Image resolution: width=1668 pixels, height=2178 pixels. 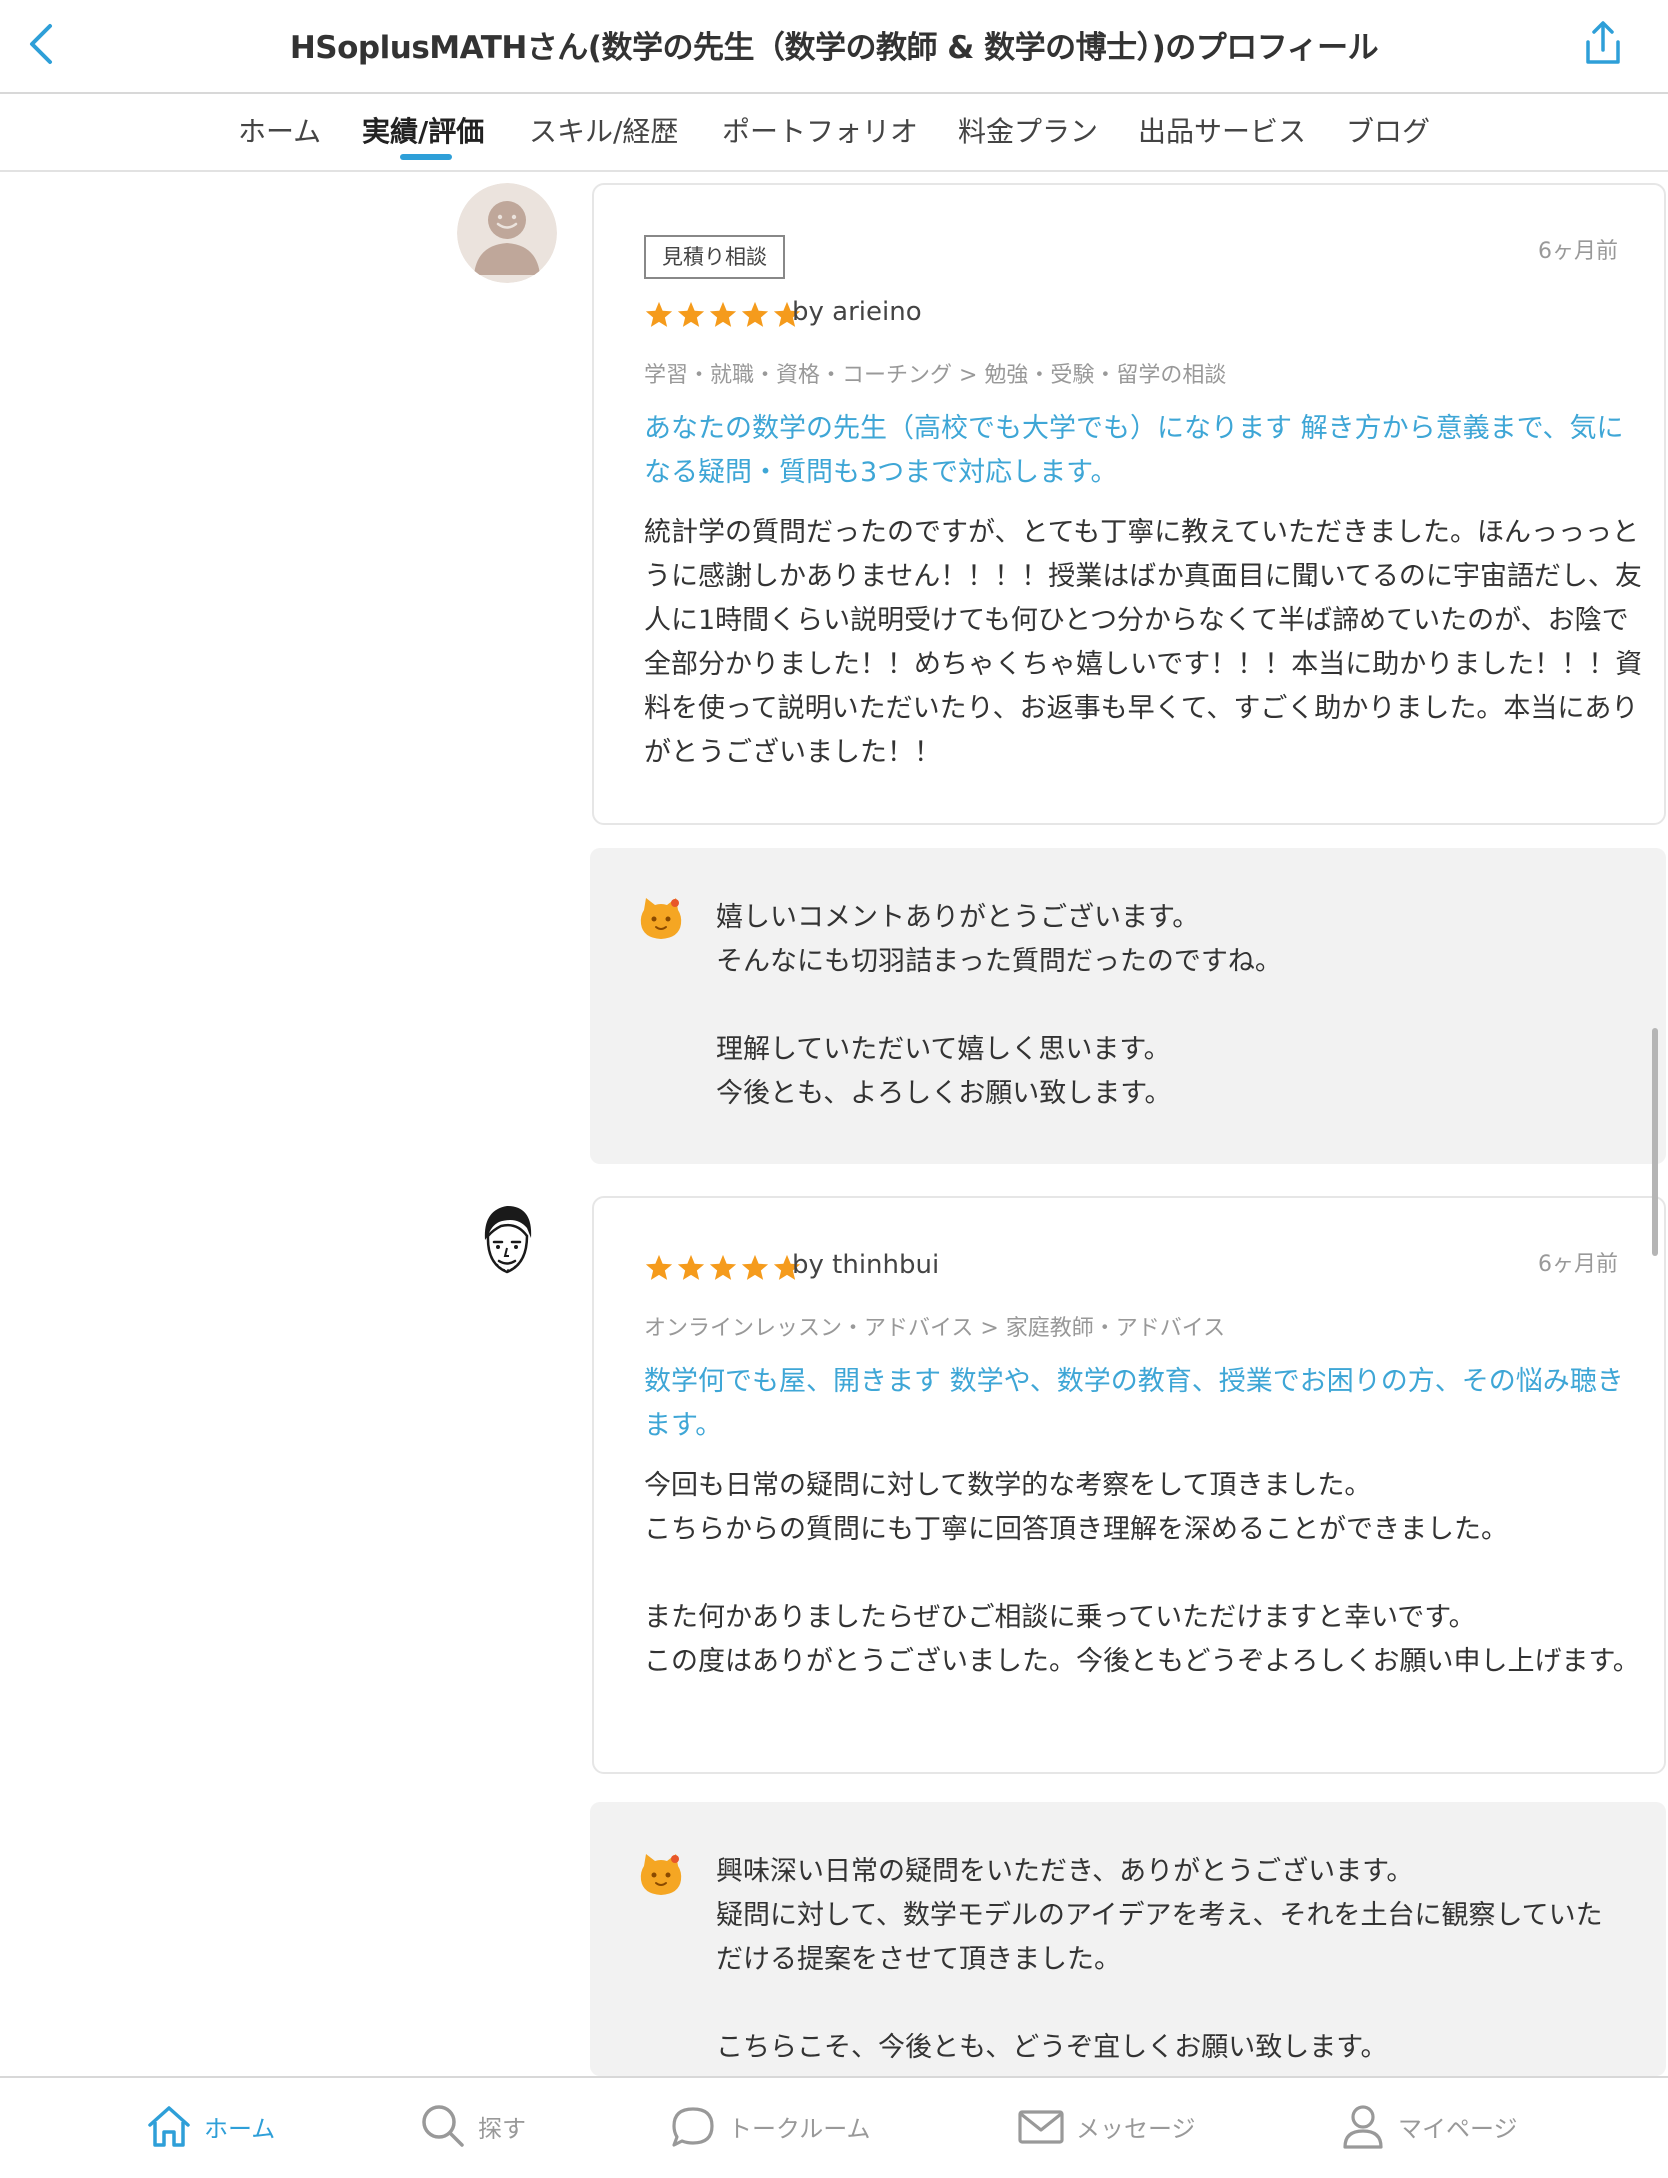 What do you see at coordinates (1603, 43) in the screenshot?
I see `share-icon` at bounding box center [1603, 43].